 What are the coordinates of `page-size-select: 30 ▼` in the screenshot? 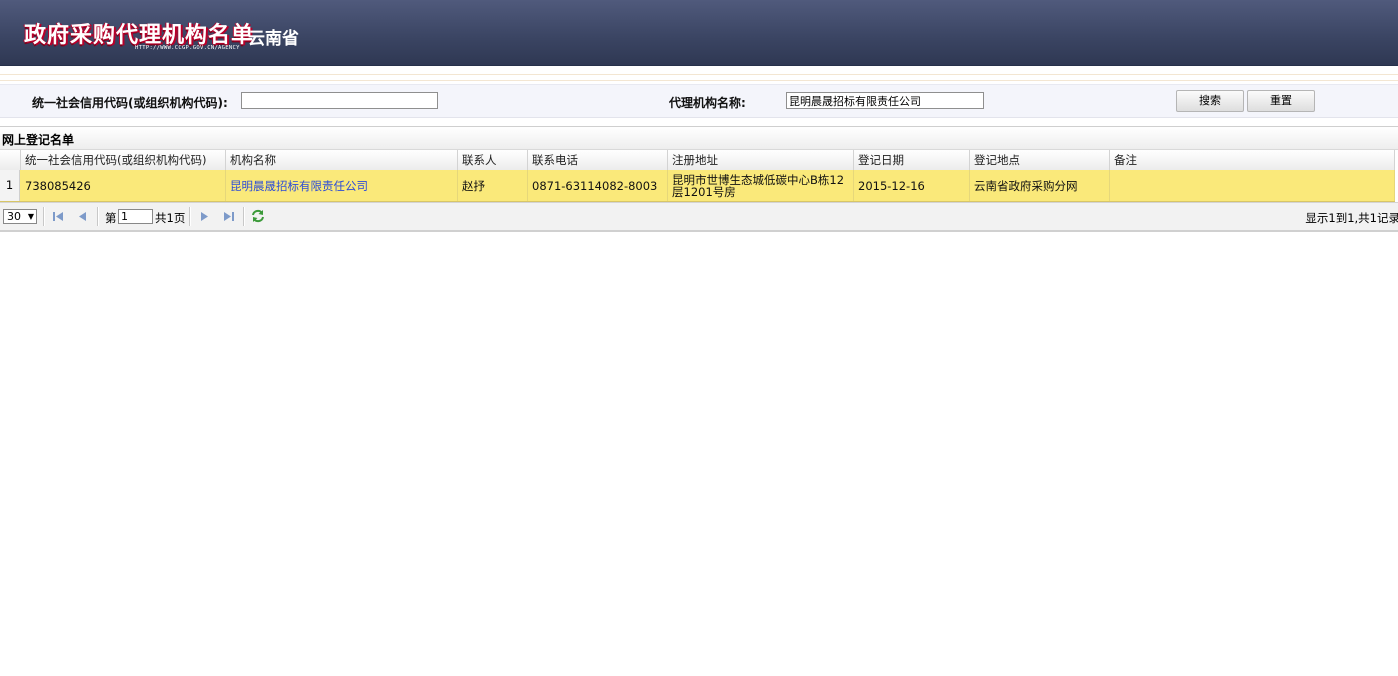 It's located at (20, 216).